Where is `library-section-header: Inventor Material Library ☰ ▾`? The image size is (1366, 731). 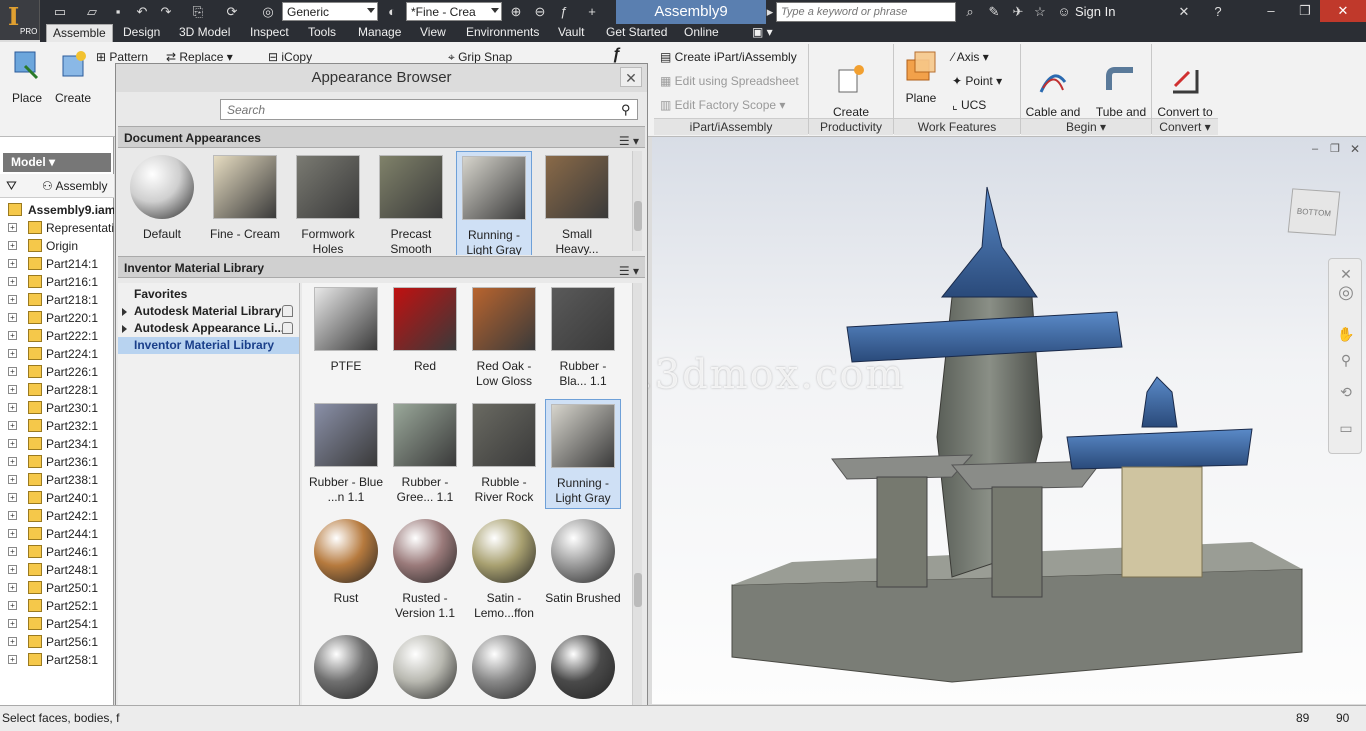
library-section-header: Inventor Material Library ☰ ▾ is located at coordinates (381, 267).